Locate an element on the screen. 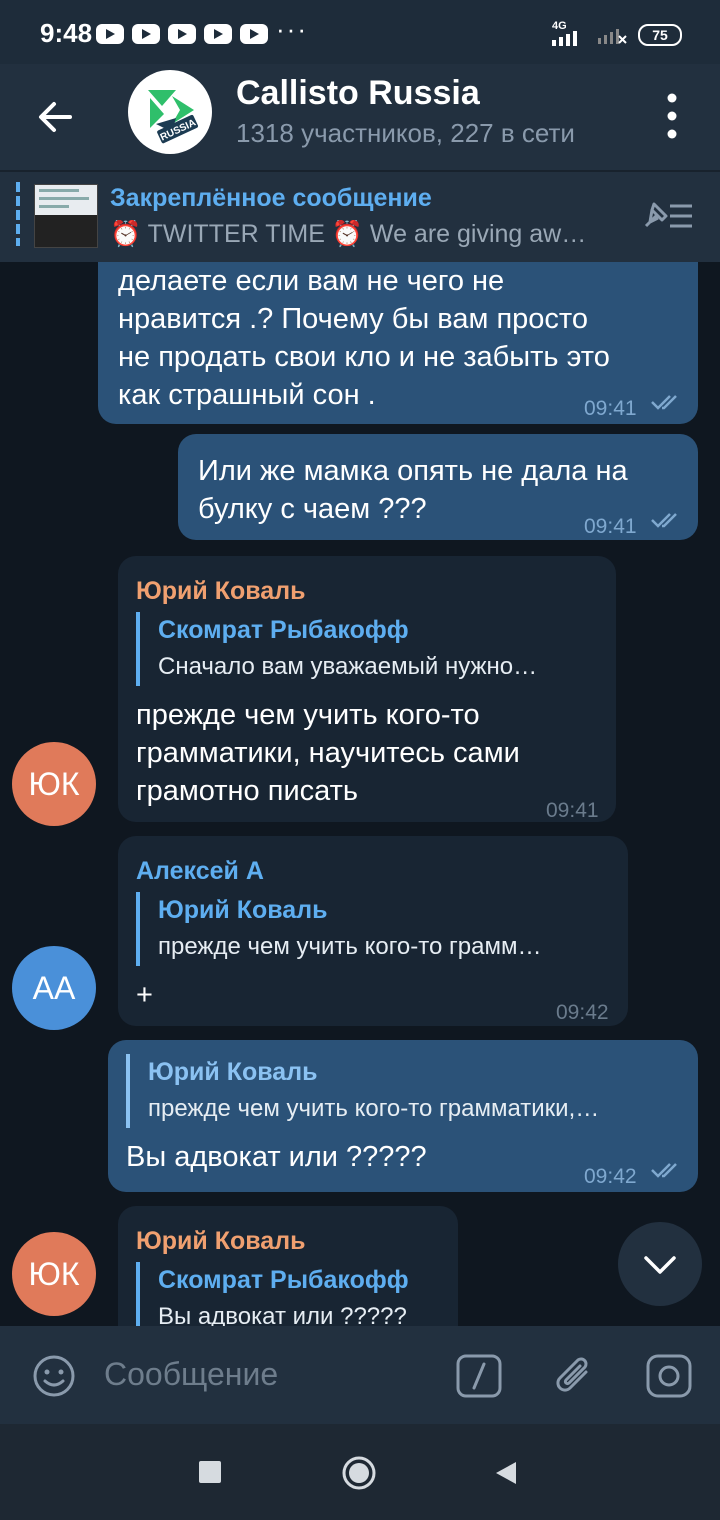 Image resolution: width=720 pixels, height=1520 pixels. avatar: АА is located at coordinates (54, 988).